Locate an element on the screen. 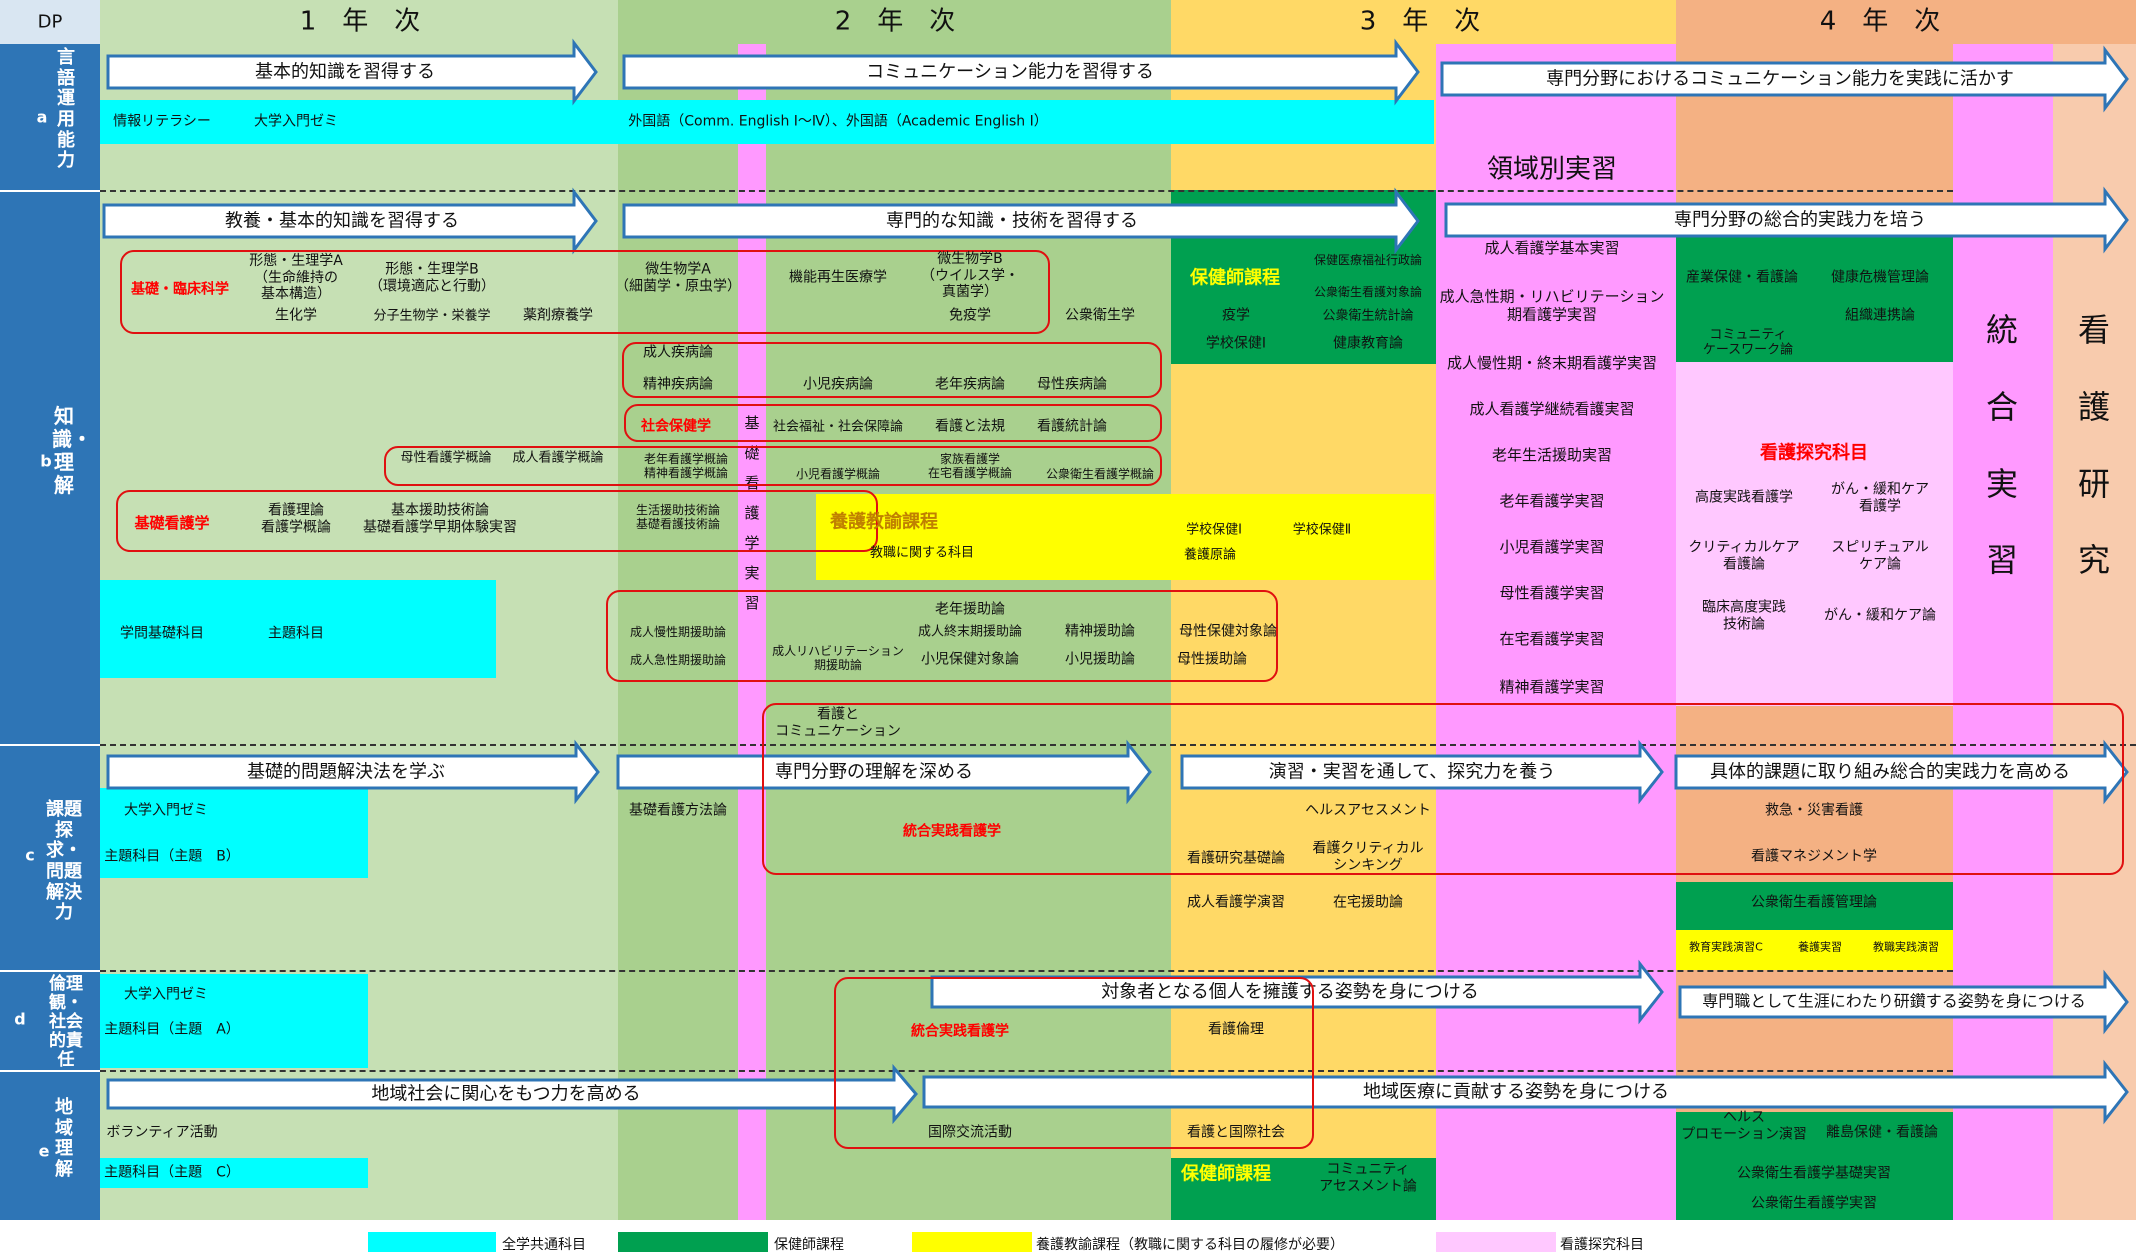 Image resolution: width=2136 pixels, height=1254 pixels. course-biseibutsu-b: 微生物学B （ウイルス学・ 真菌学） is located at coordinates (970, 276).